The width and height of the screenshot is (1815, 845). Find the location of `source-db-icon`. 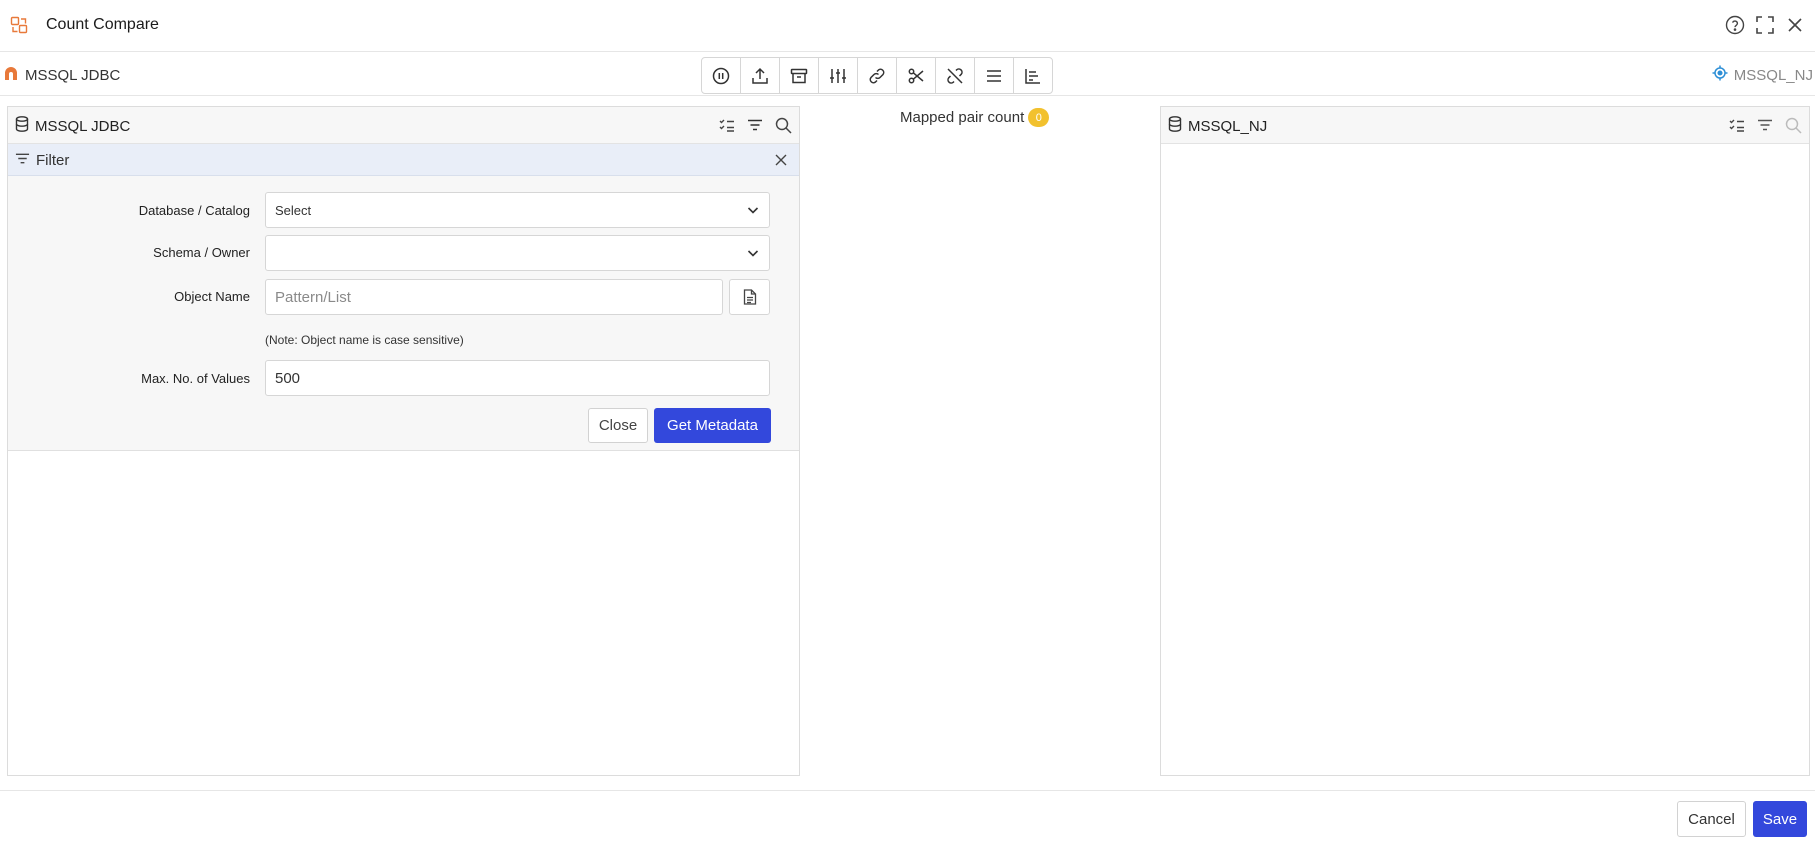

source-db-icon is located at coordinates (11, 75).